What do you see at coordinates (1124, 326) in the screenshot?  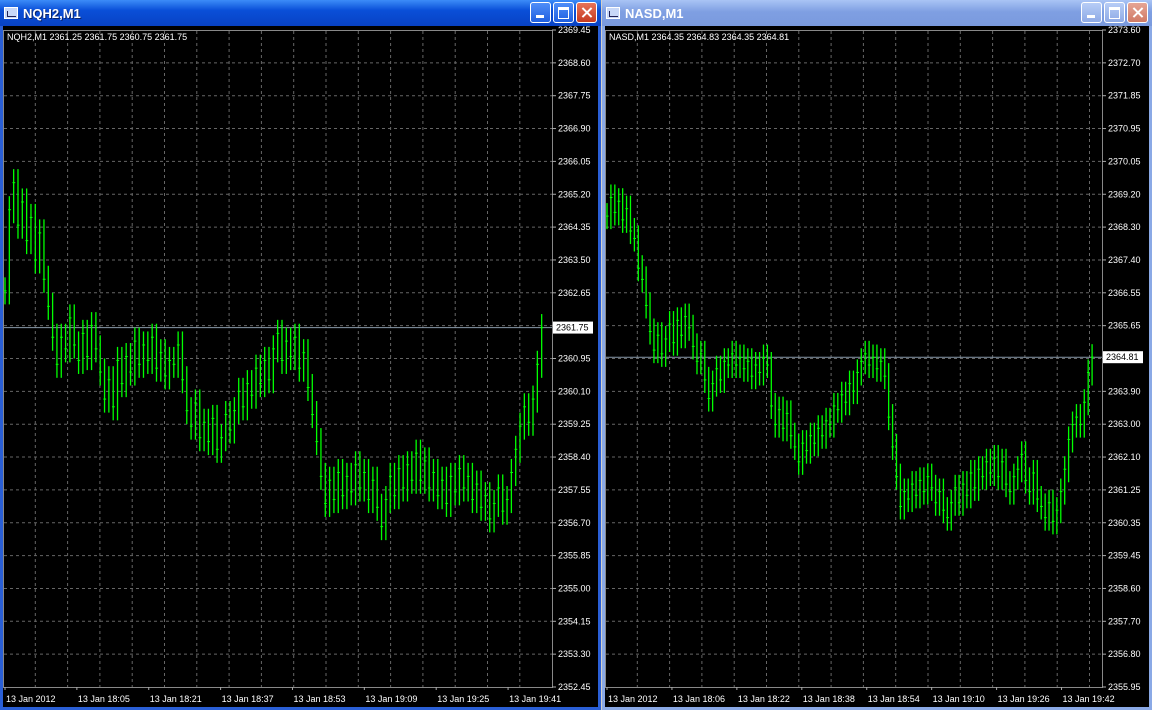 I see `y-tick-label: 2365.65` at bounding box center [1124, 326].